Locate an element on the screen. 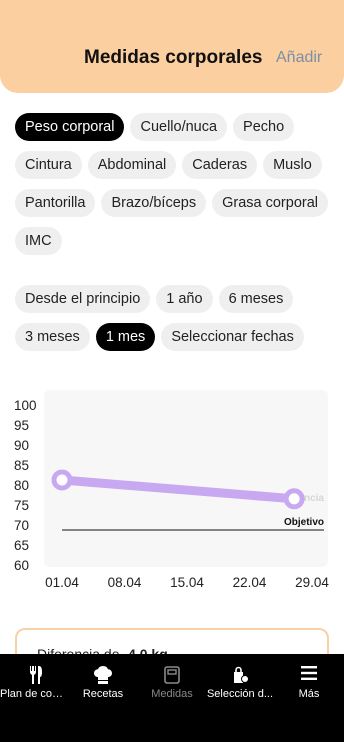 Image resolution: width=344 pixels, height=742 pixels. nav-item-mas: Más is located at coordinates (309, 683).